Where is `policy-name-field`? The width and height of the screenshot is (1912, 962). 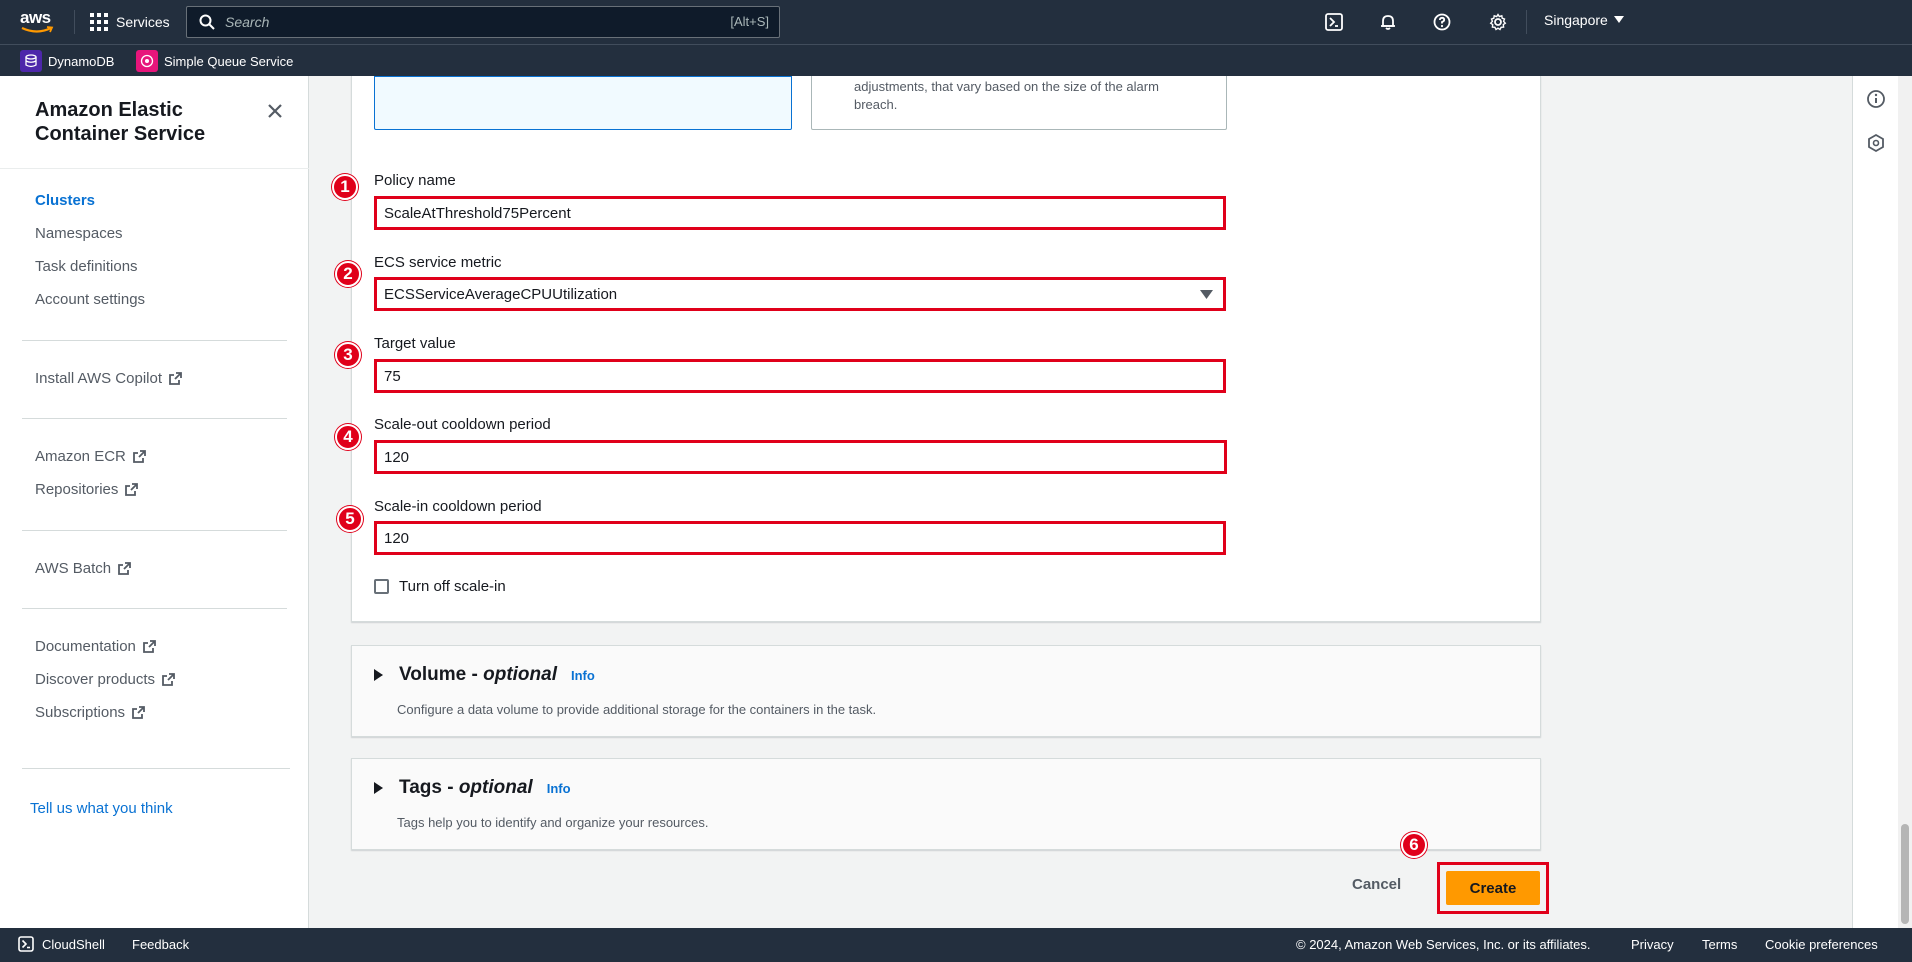
policy-name-field is located at coordinates (800, 213).